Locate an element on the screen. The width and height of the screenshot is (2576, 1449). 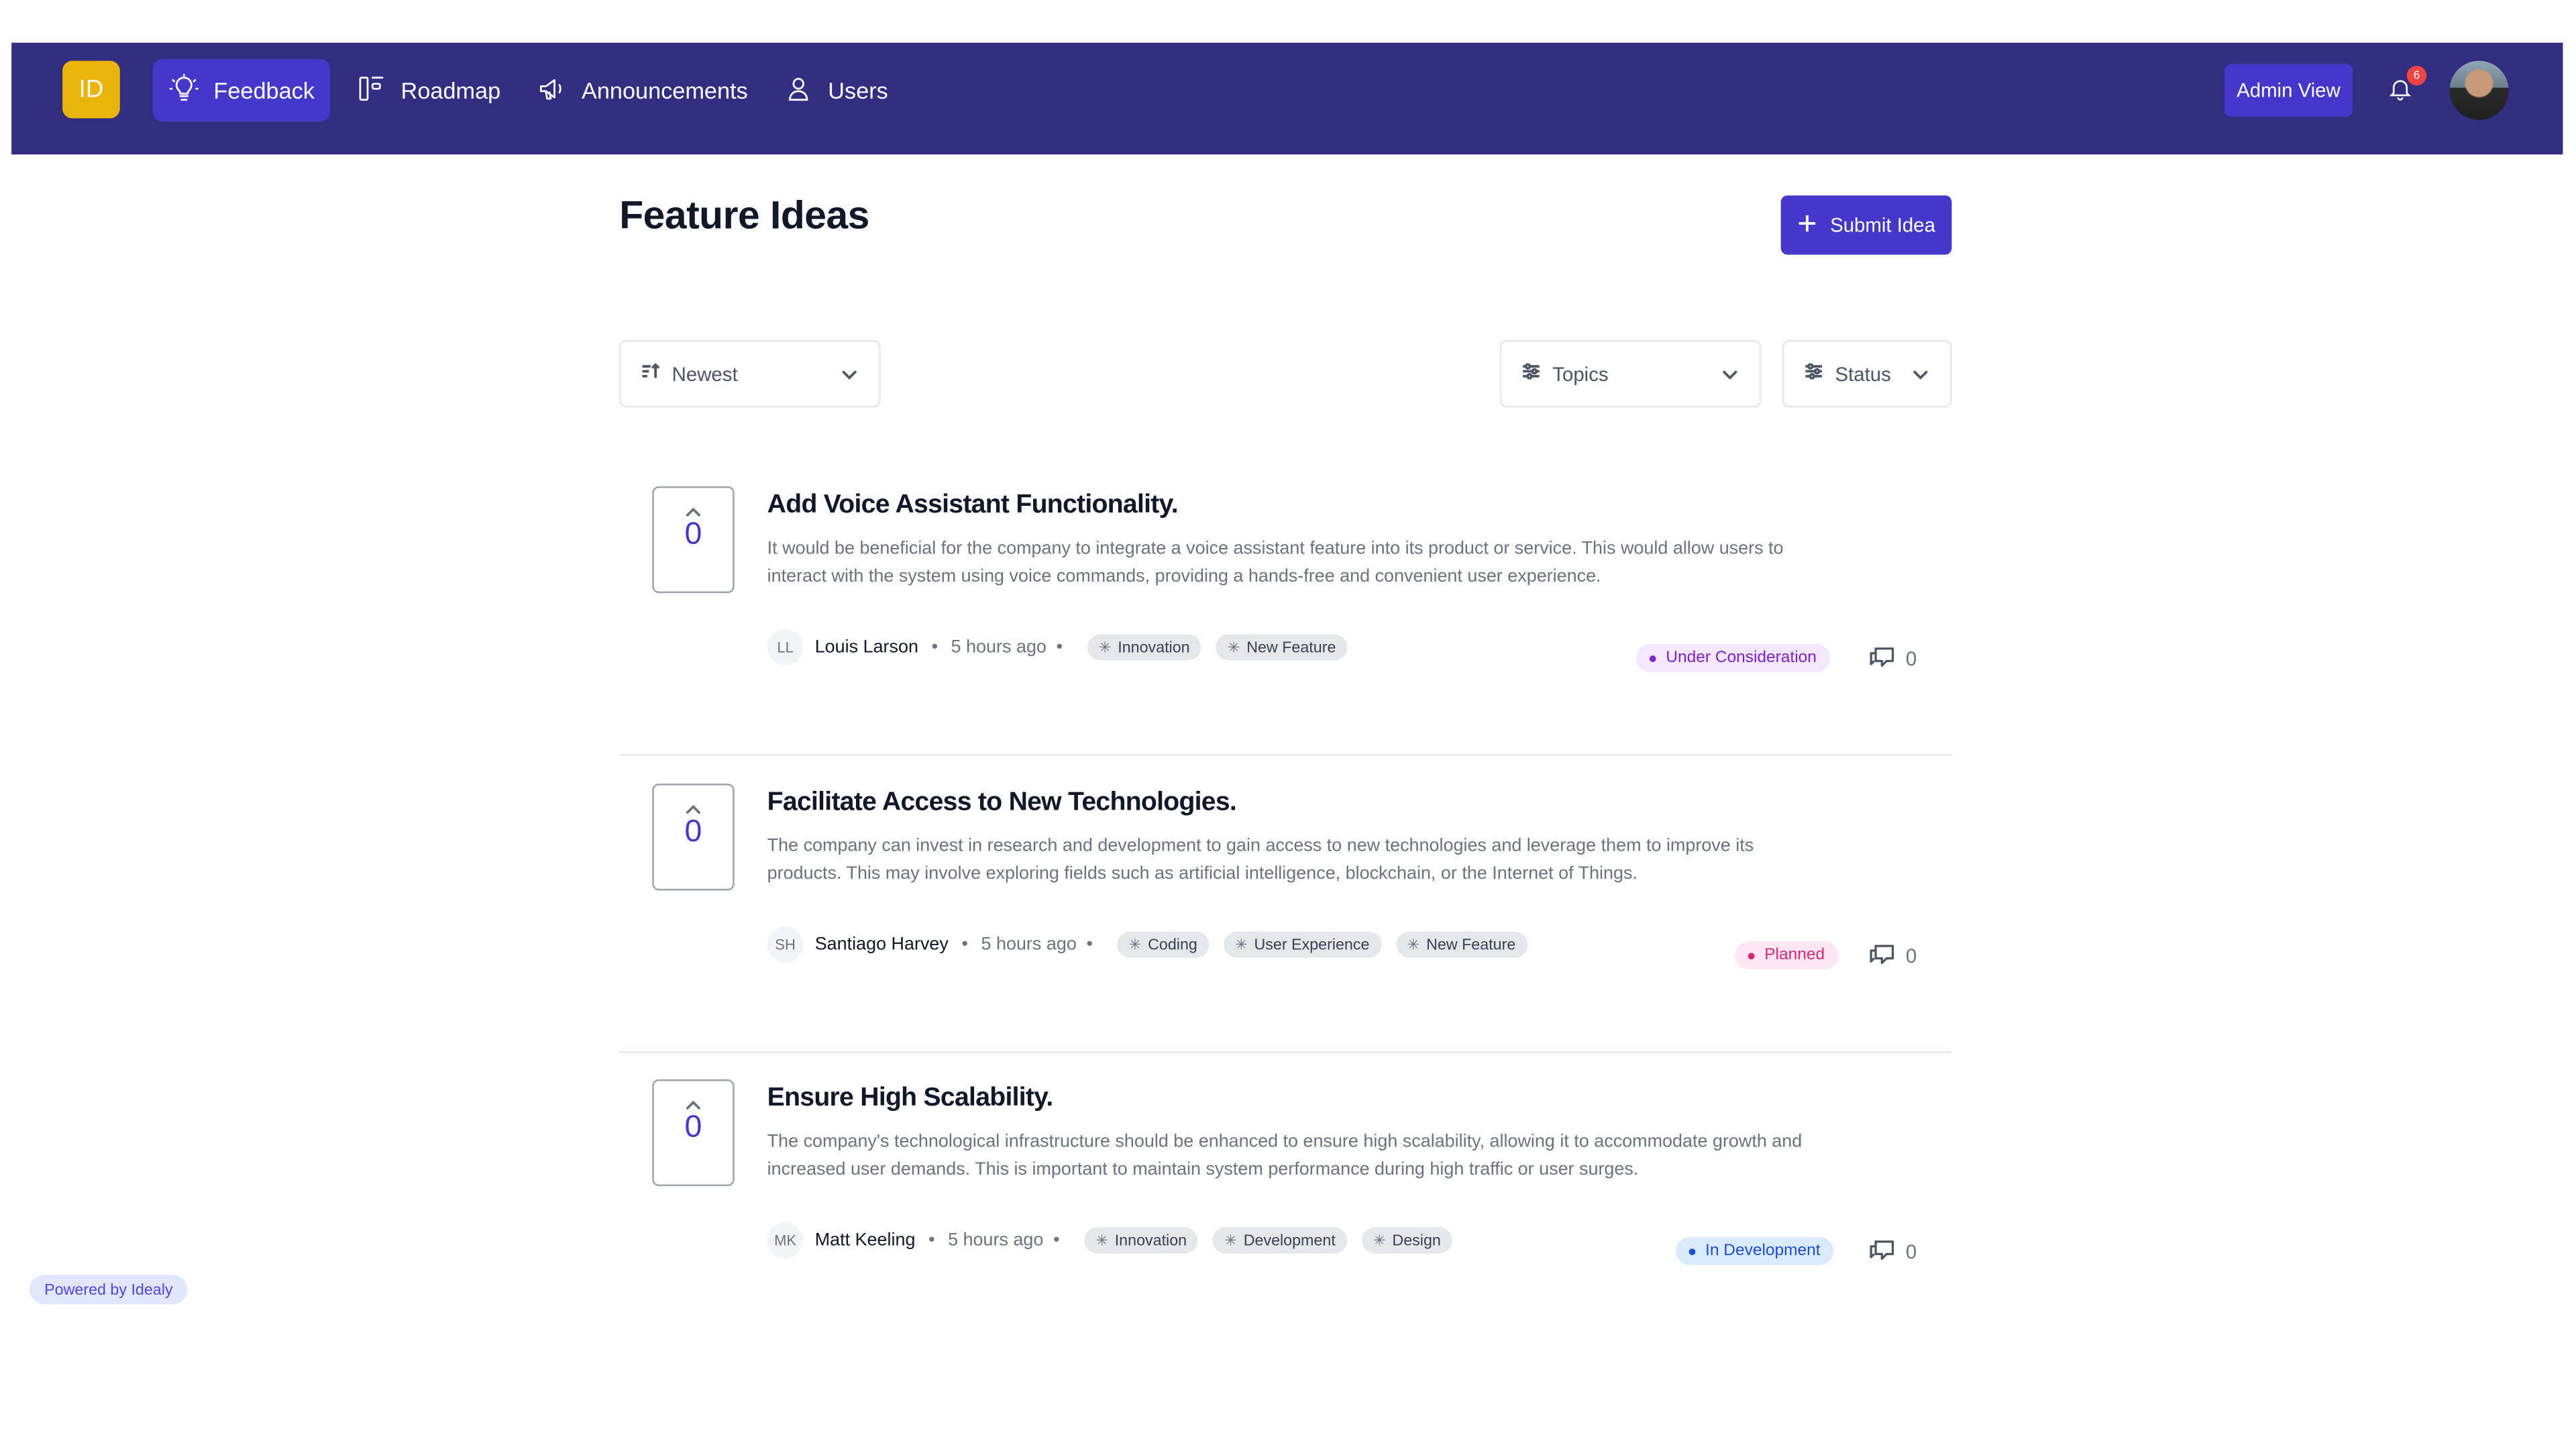
user-icon is located at coordinates (798, 90).